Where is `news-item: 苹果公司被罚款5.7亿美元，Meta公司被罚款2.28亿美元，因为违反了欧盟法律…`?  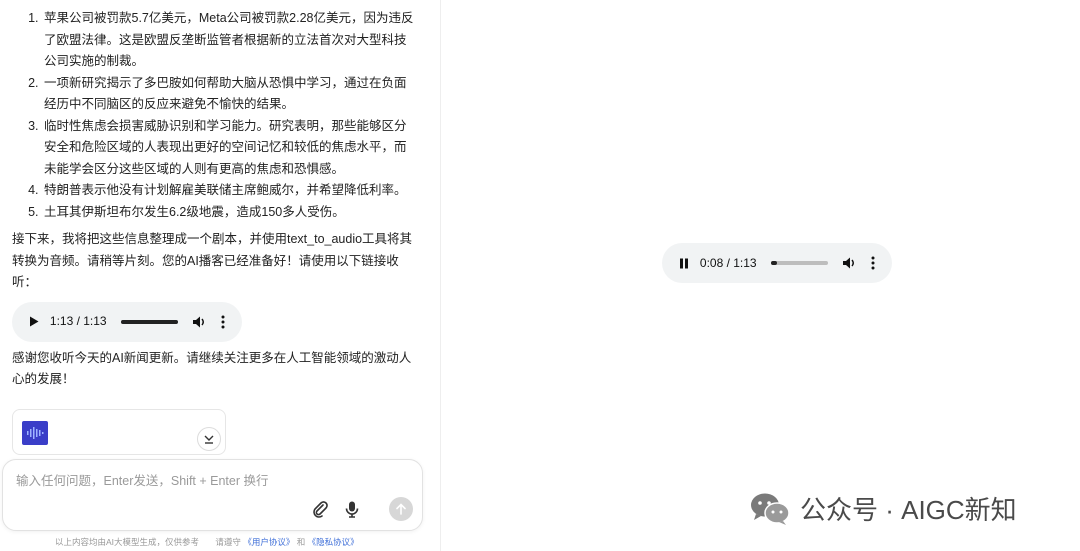 news-item: 苹果公司被罚款5.7亿美元，Meta公司被罚款2.28亿美元，因为违反了欧盟法律… is located at coordinates (229, 40).